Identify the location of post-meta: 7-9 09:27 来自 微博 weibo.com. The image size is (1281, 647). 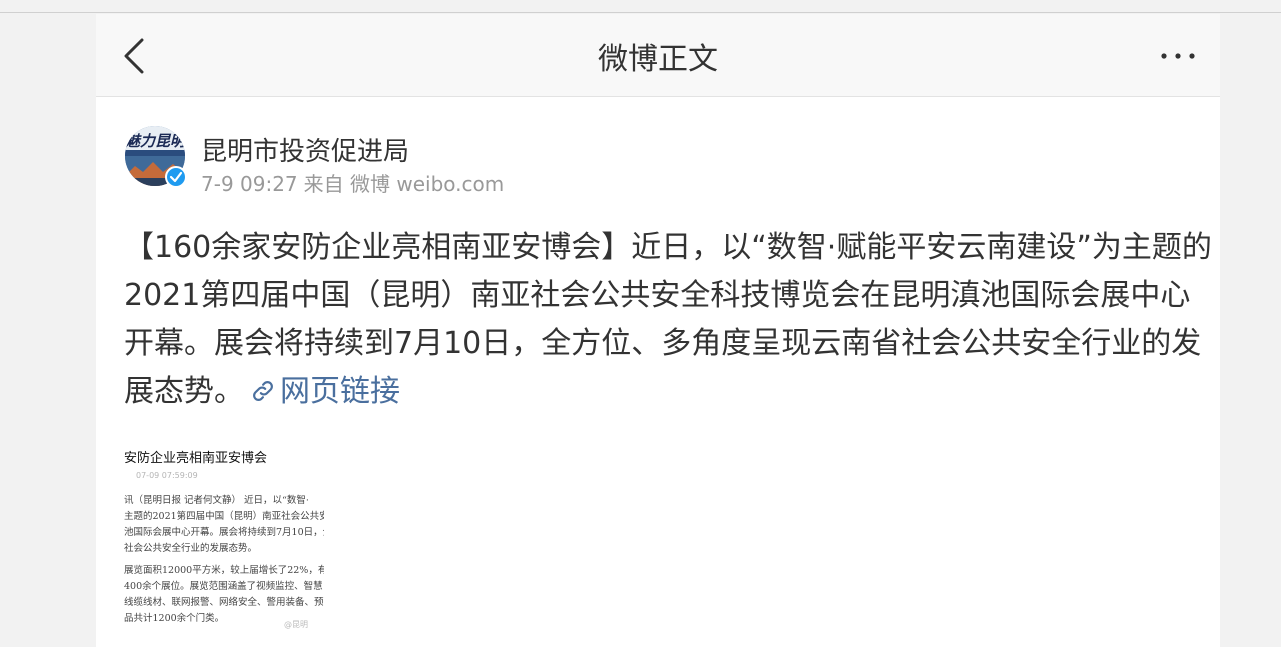
(355, 182).